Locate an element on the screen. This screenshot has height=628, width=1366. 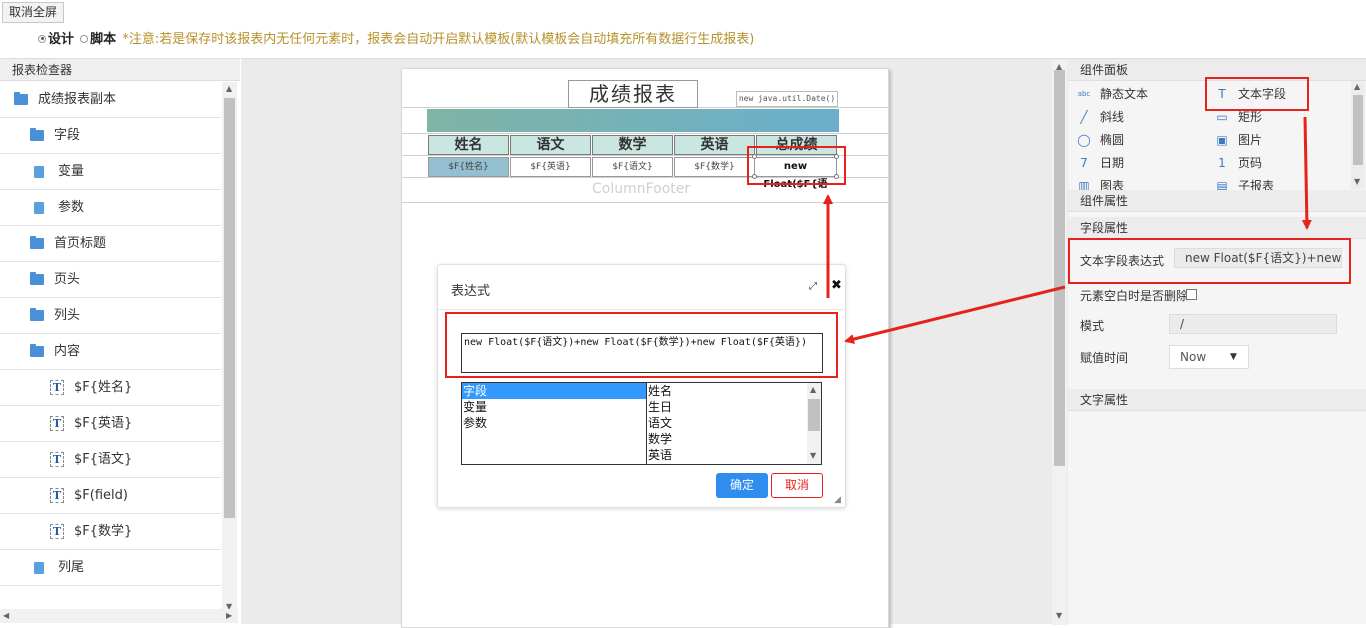
tree-item-label: $F{数学} is located at coordinates (103, 531).